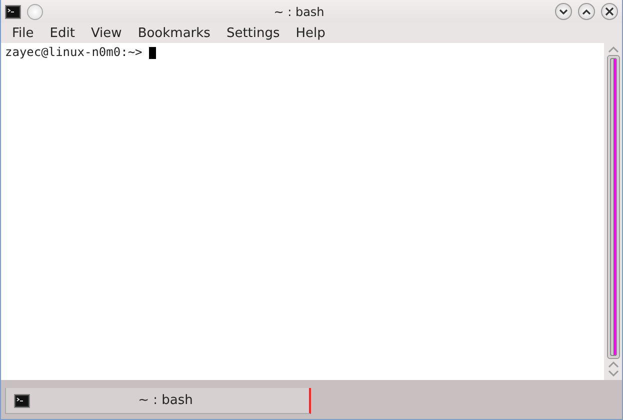  I want to click on scroll-thumb, so click(613, 207).